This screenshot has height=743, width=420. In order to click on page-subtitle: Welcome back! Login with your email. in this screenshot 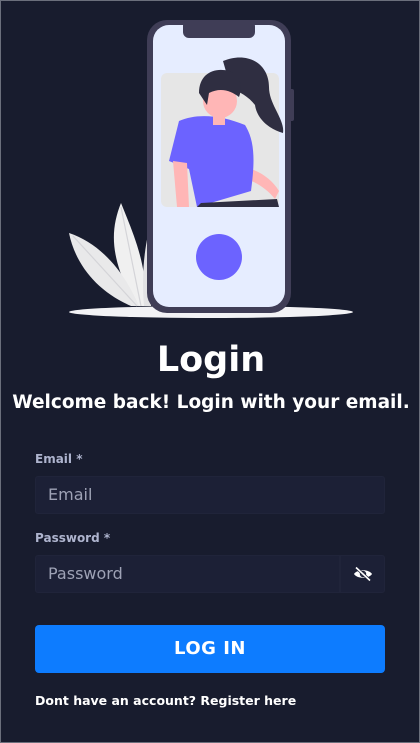, I will do `click(211, 402)`.